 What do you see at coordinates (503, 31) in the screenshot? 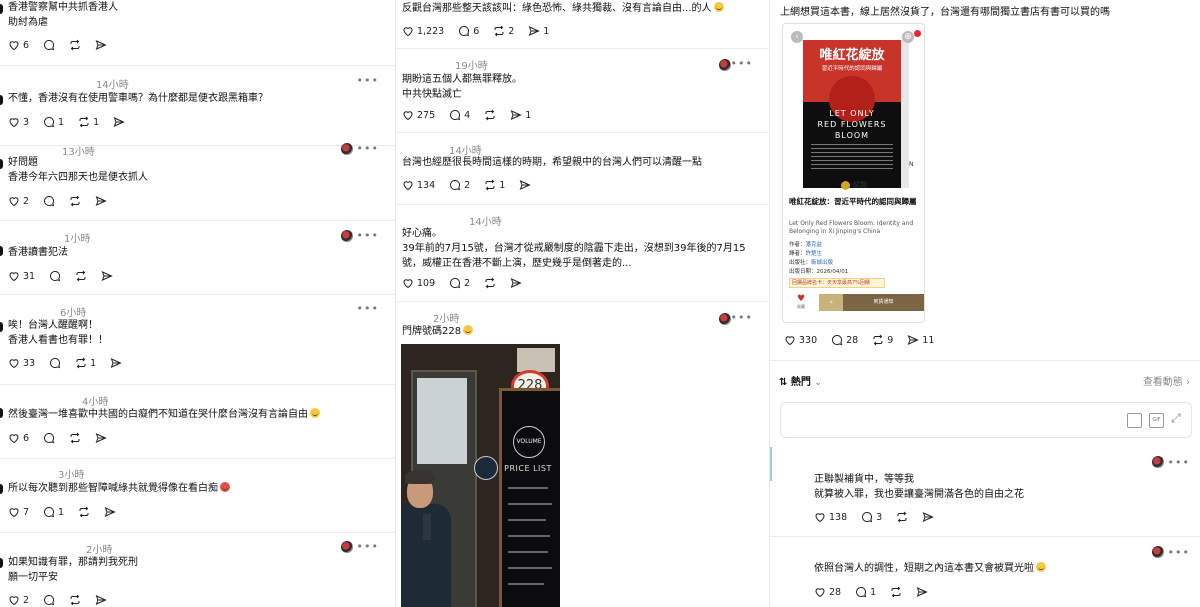
I see `repost-button: 2` at bounding box center [503, 31].